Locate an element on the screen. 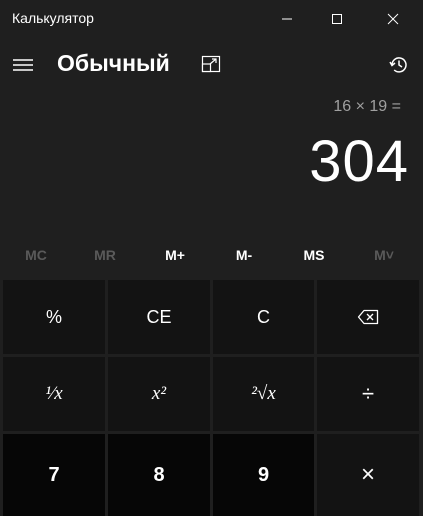  divide-button: ÷ is located at coordinates (368, 394).